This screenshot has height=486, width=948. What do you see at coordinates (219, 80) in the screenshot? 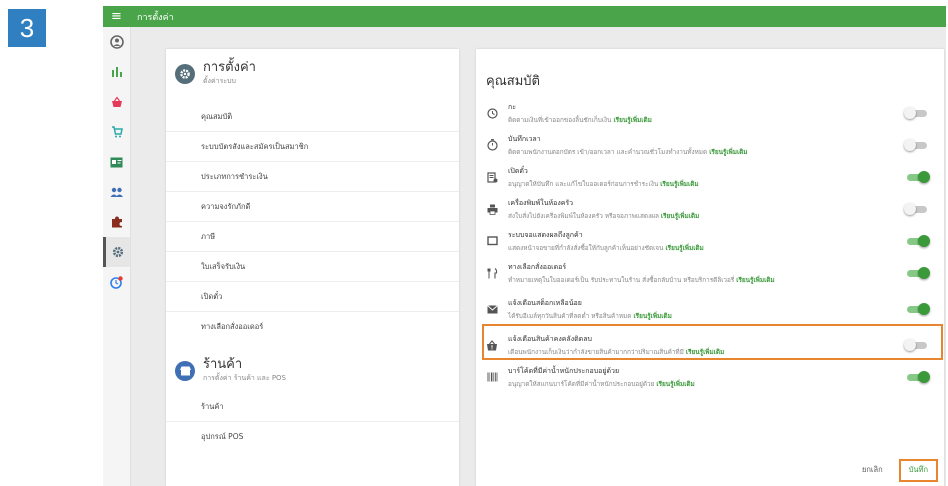
I see `settings-section-subtitle: ตั้งค่าระบบ` at bounding box center [219, 80].